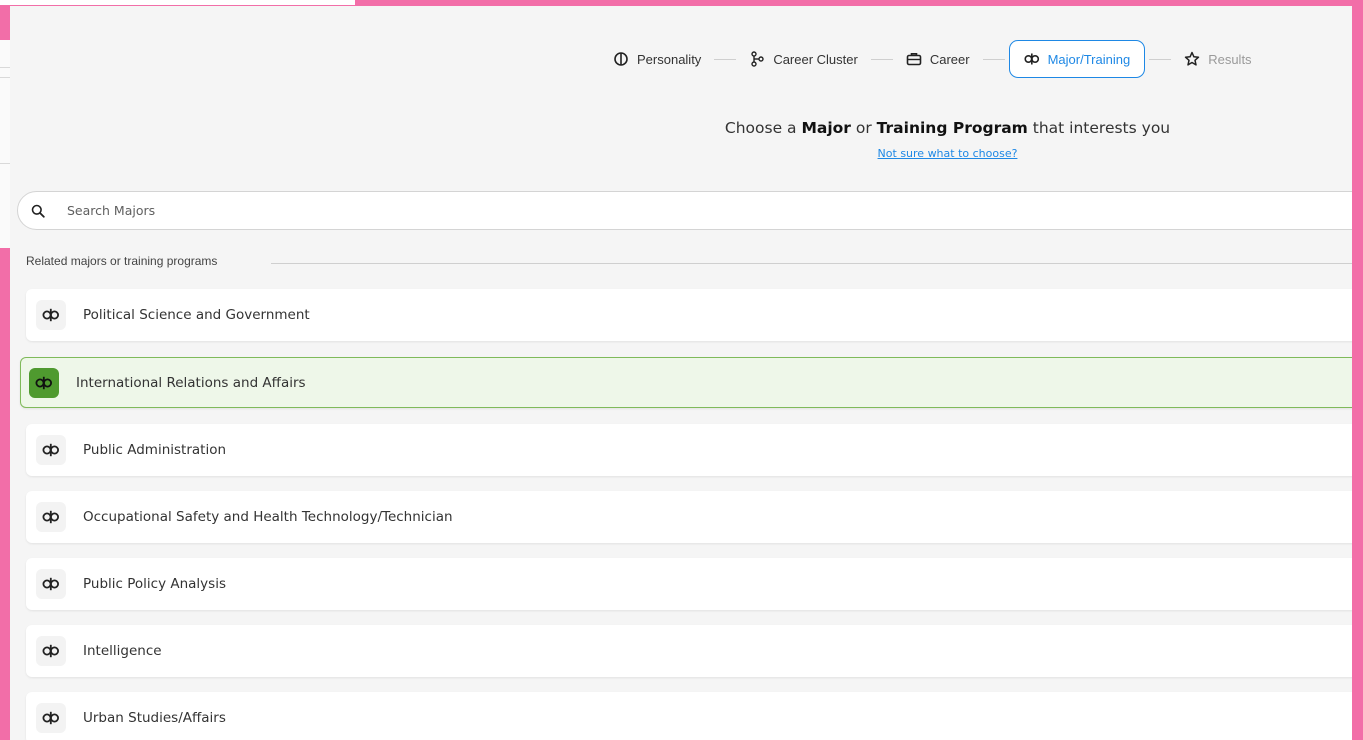  What do you see at coordinates (949, 59) in the screenshot?
I see `step-label: Career` at bounding box center [949, 59].